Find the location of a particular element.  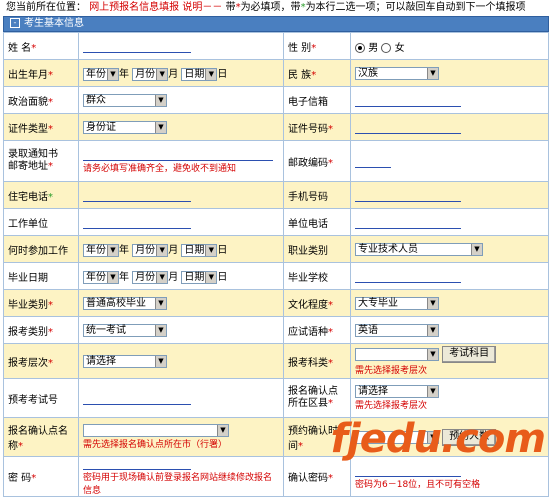

edu-label: 文化程度 is located at coordinates (308, 305).